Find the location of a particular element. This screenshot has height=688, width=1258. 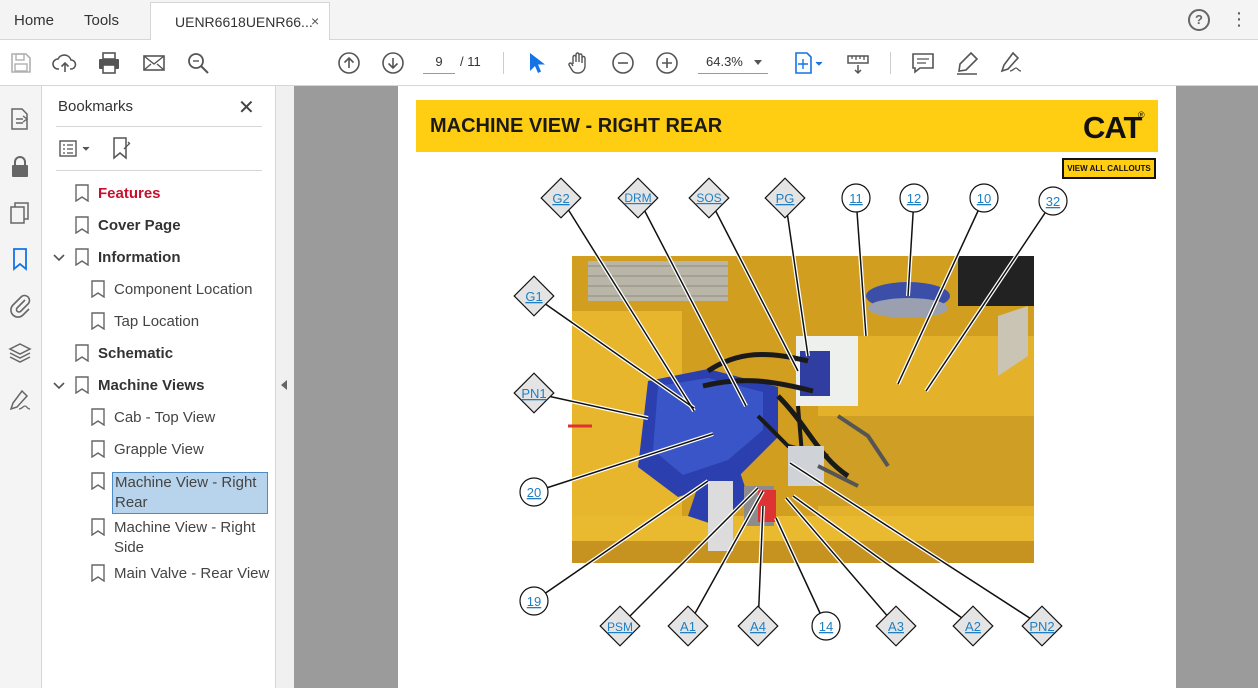

email-icon is located at coordinates (154, 63).